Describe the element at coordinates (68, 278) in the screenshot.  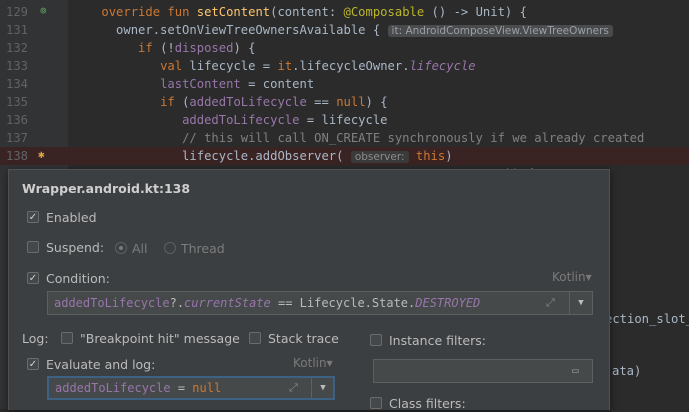
I see `condition-checkbox: ✓ Condition:` at that location.